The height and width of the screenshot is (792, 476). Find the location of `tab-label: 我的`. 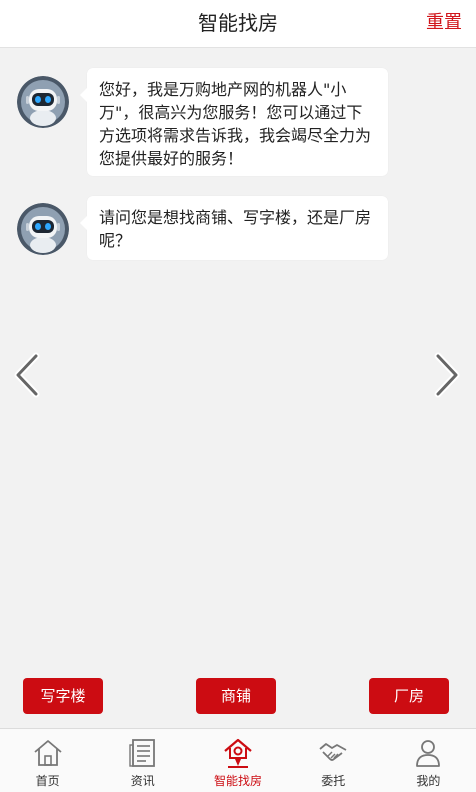

tab-label: 我的 is located at coordinates (428, 781).